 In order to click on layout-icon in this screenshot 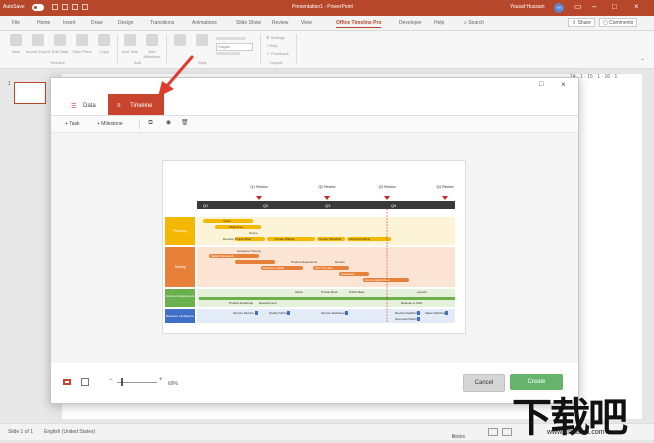, I will do `click(202, 40)`.